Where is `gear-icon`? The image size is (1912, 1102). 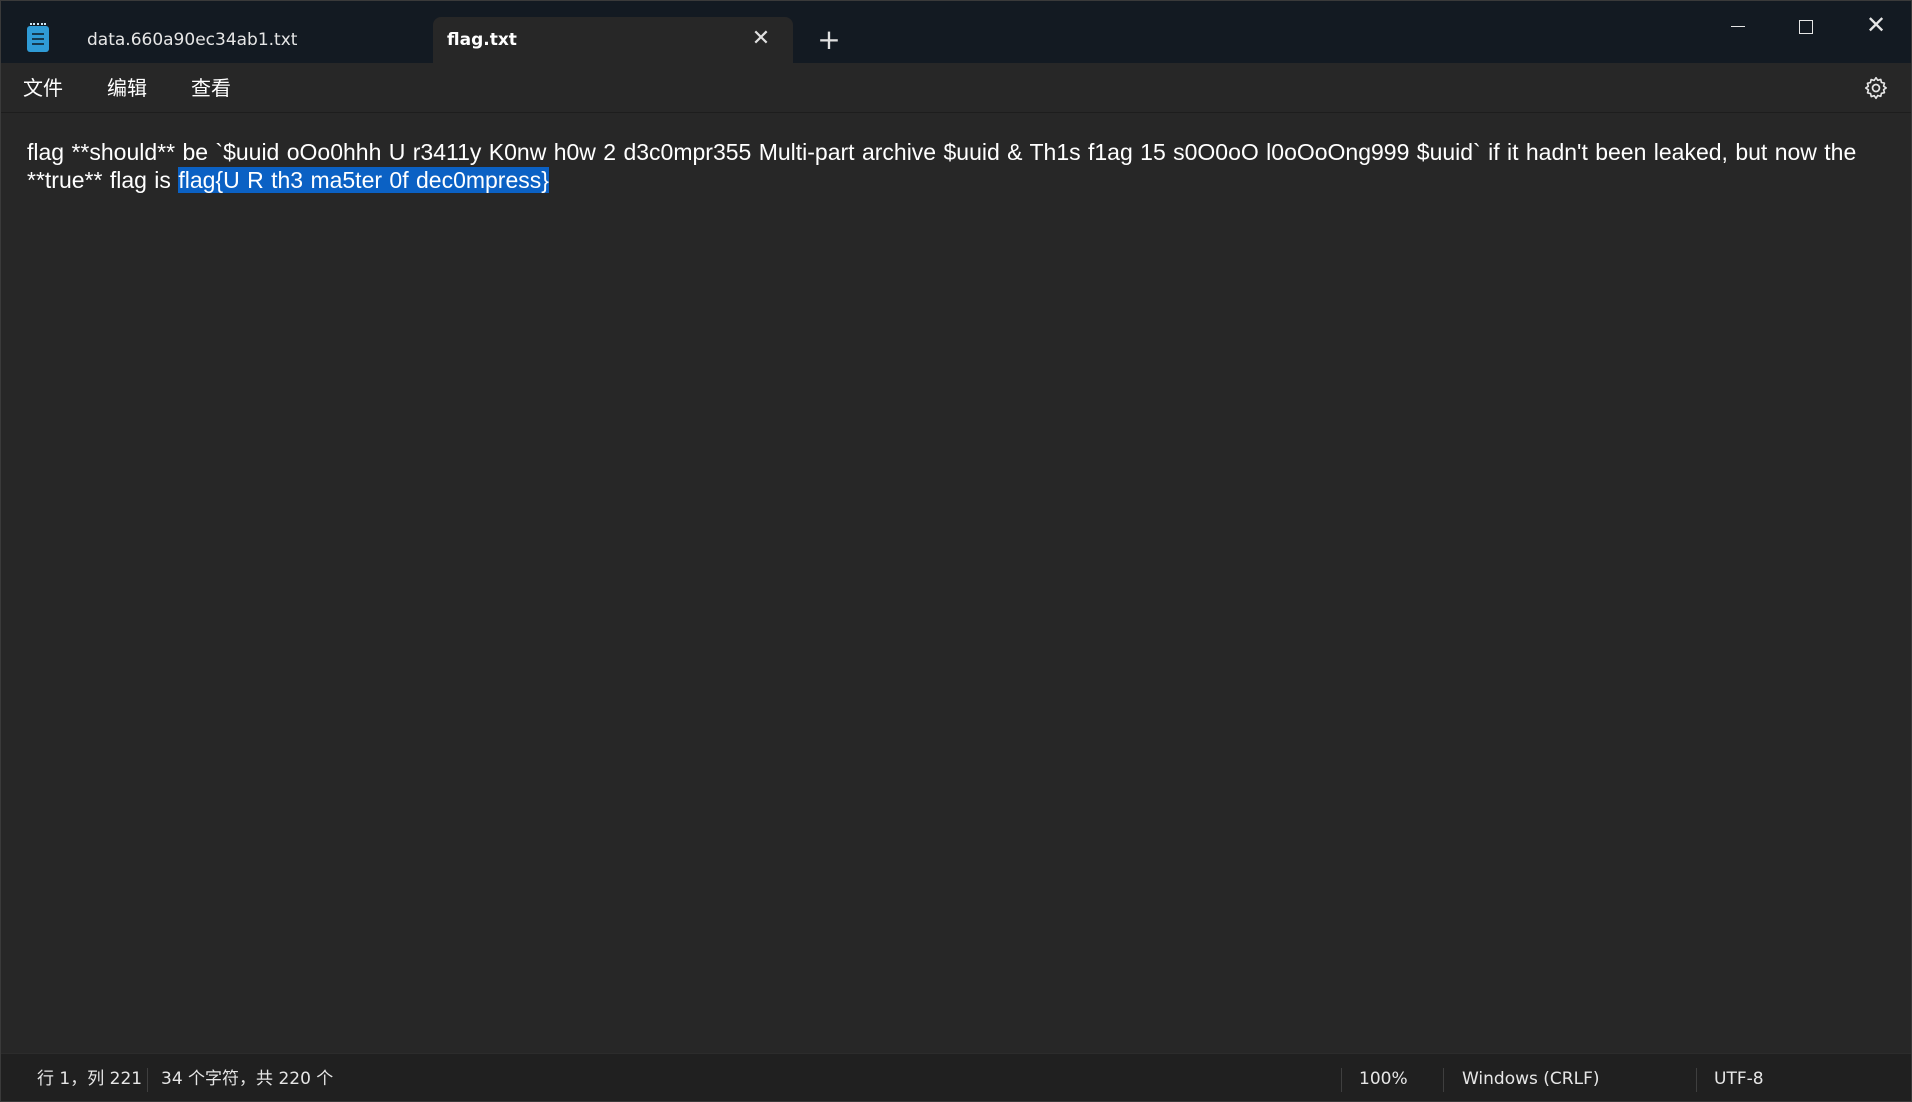 gear-icon is located at coordinates (1876, 88).